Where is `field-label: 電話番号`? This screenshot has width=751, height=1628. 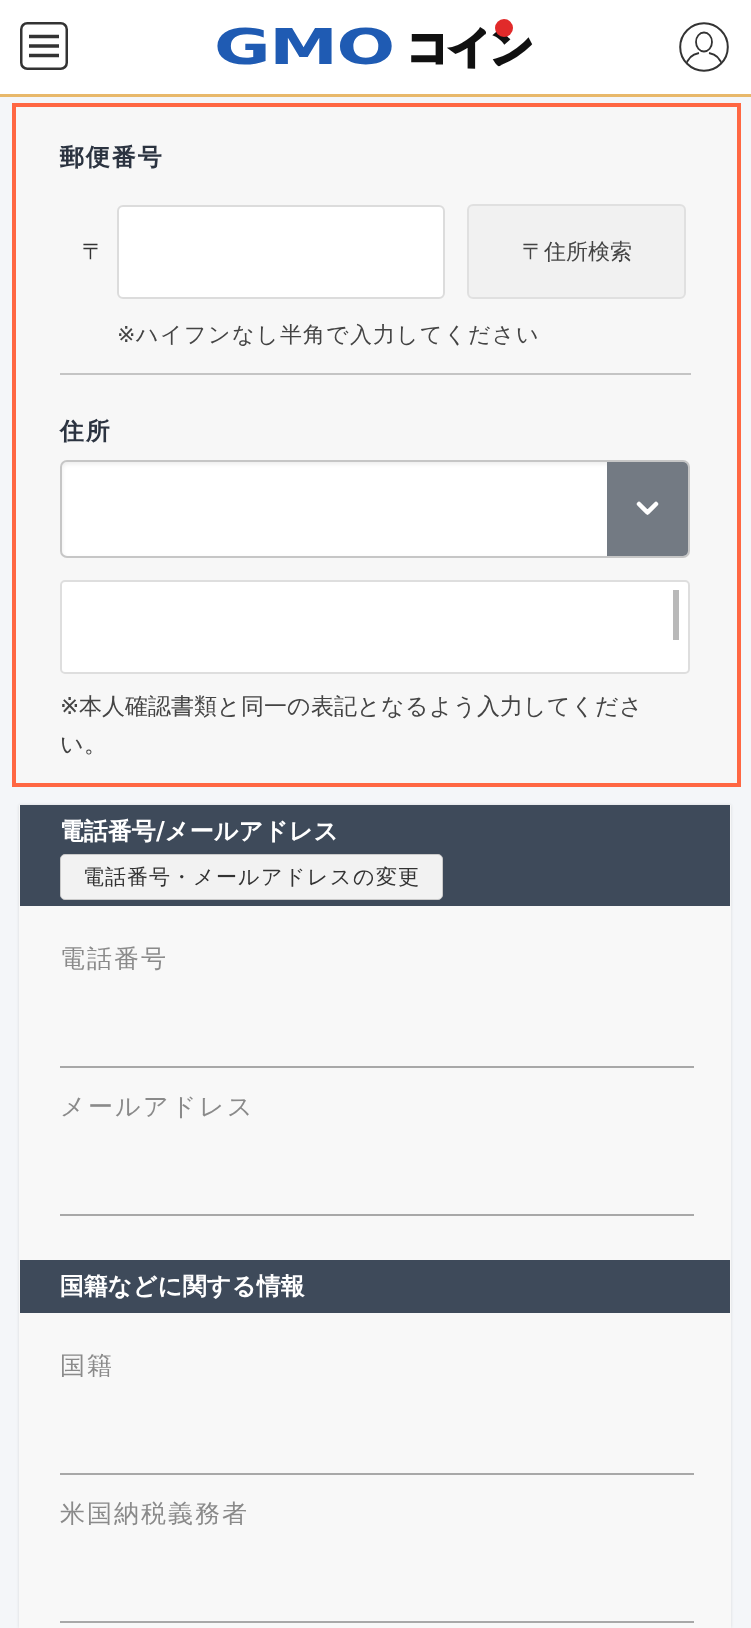
field-label: 電話番号 is located at coordinates (114, 959).